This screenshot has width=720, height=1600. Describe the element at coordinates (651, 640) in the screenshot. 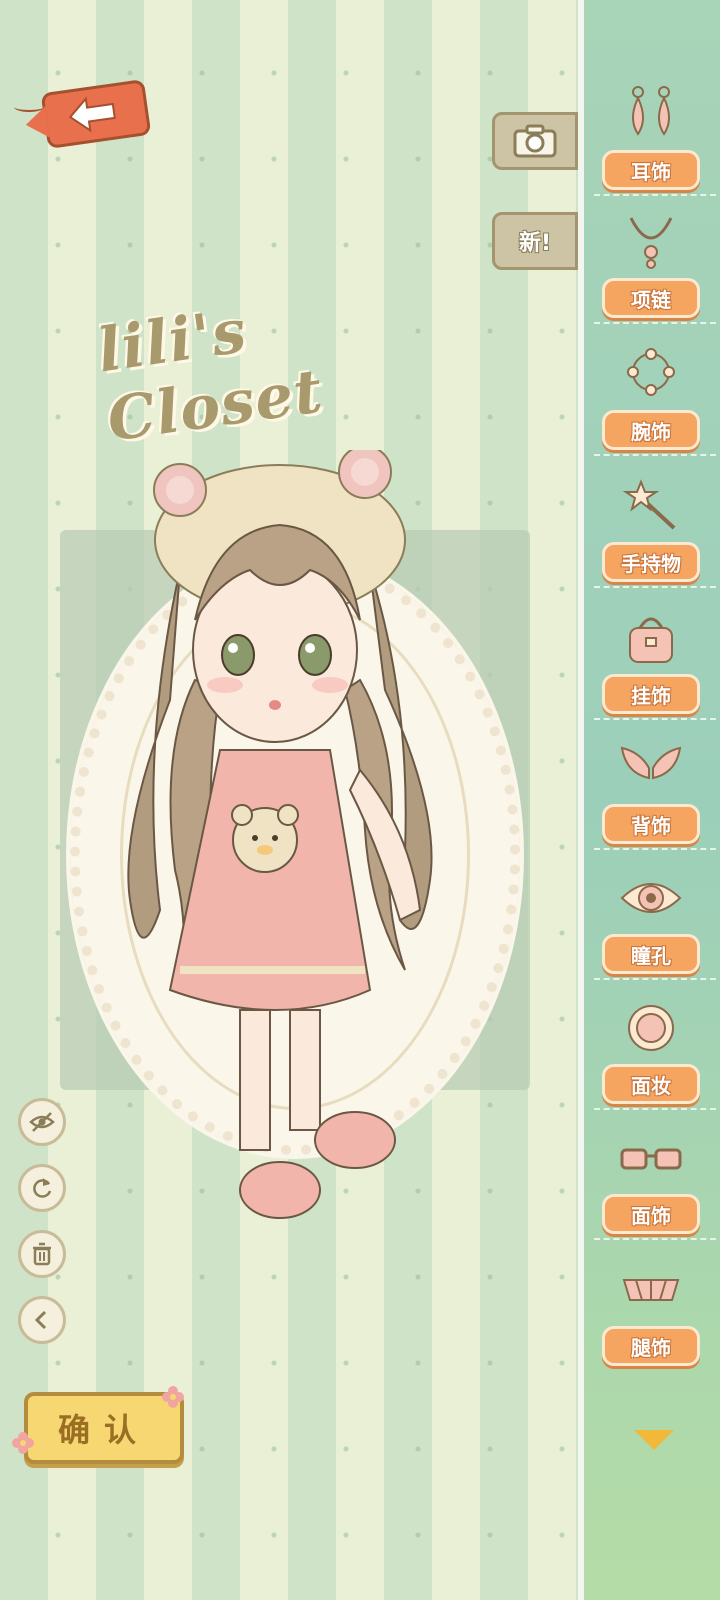

I see `bag-icon` at that location.